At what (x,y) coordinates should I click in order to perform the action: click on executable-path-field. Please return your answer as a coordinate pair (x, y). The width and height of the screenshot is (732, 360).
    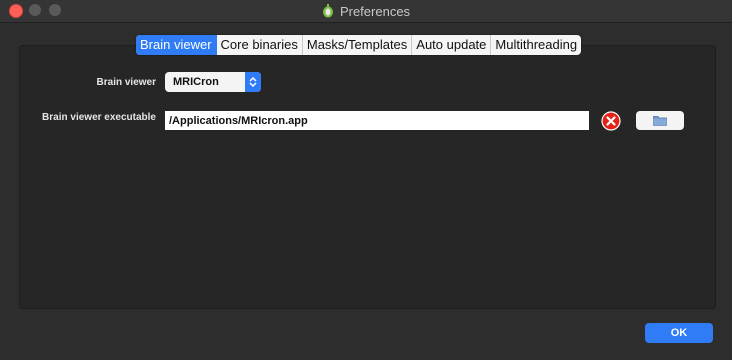
    Looking at the image, I should click on (377, 120).